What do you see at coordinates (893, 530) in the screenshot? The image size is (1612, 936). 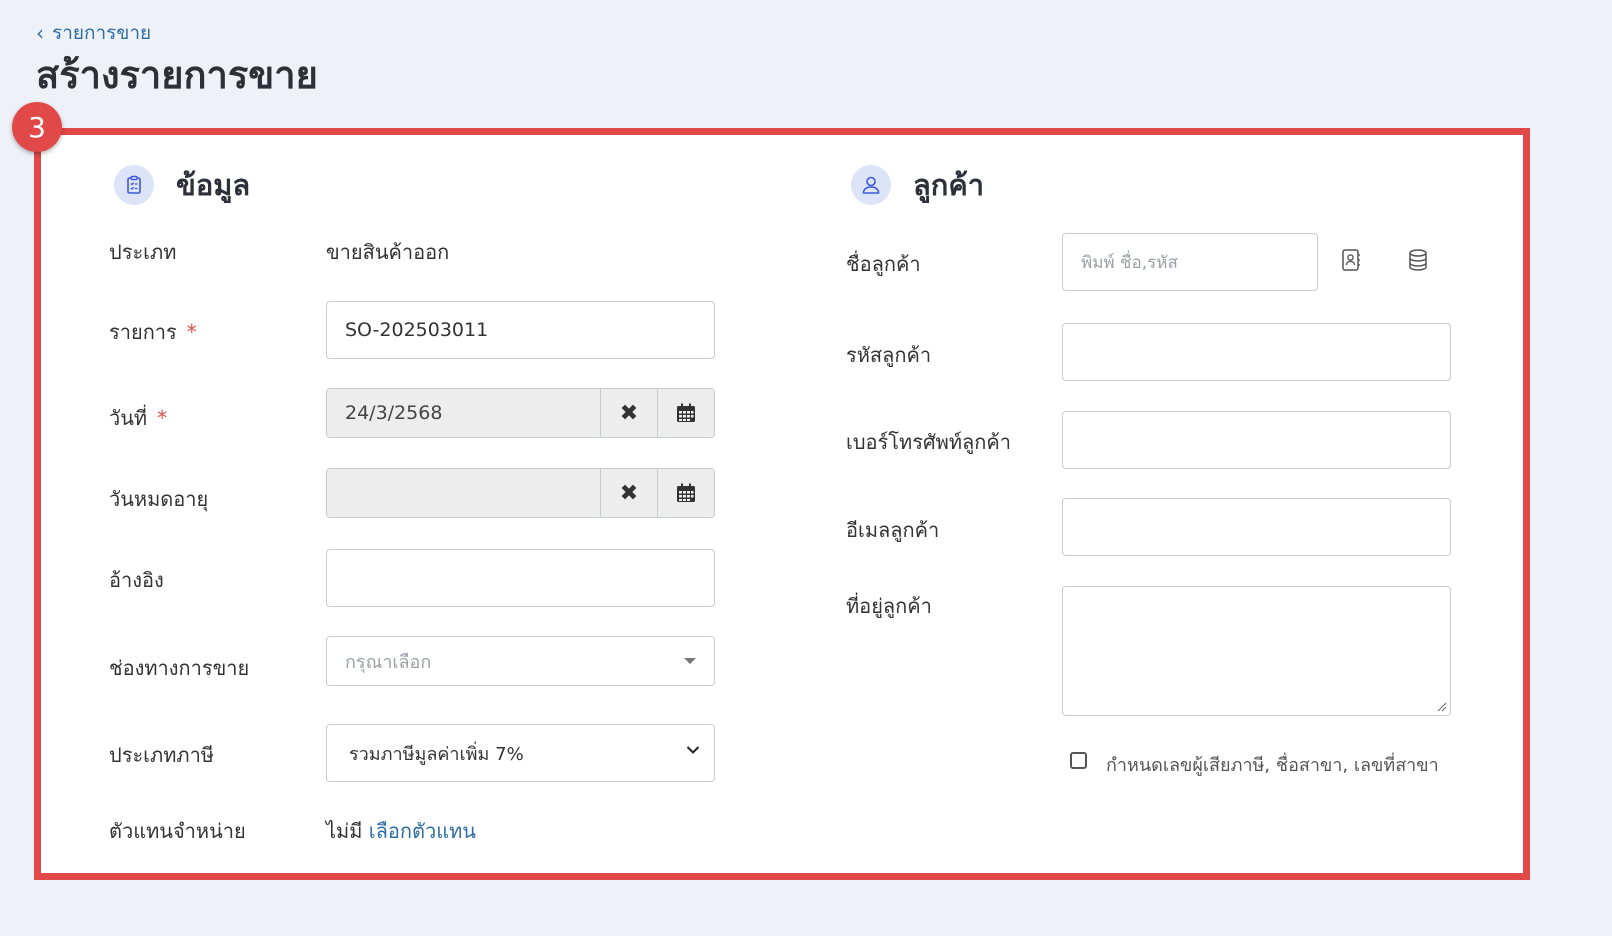 I see `customer-email-label: อีเมลลูกค้า` at bounding box center [893, 530].